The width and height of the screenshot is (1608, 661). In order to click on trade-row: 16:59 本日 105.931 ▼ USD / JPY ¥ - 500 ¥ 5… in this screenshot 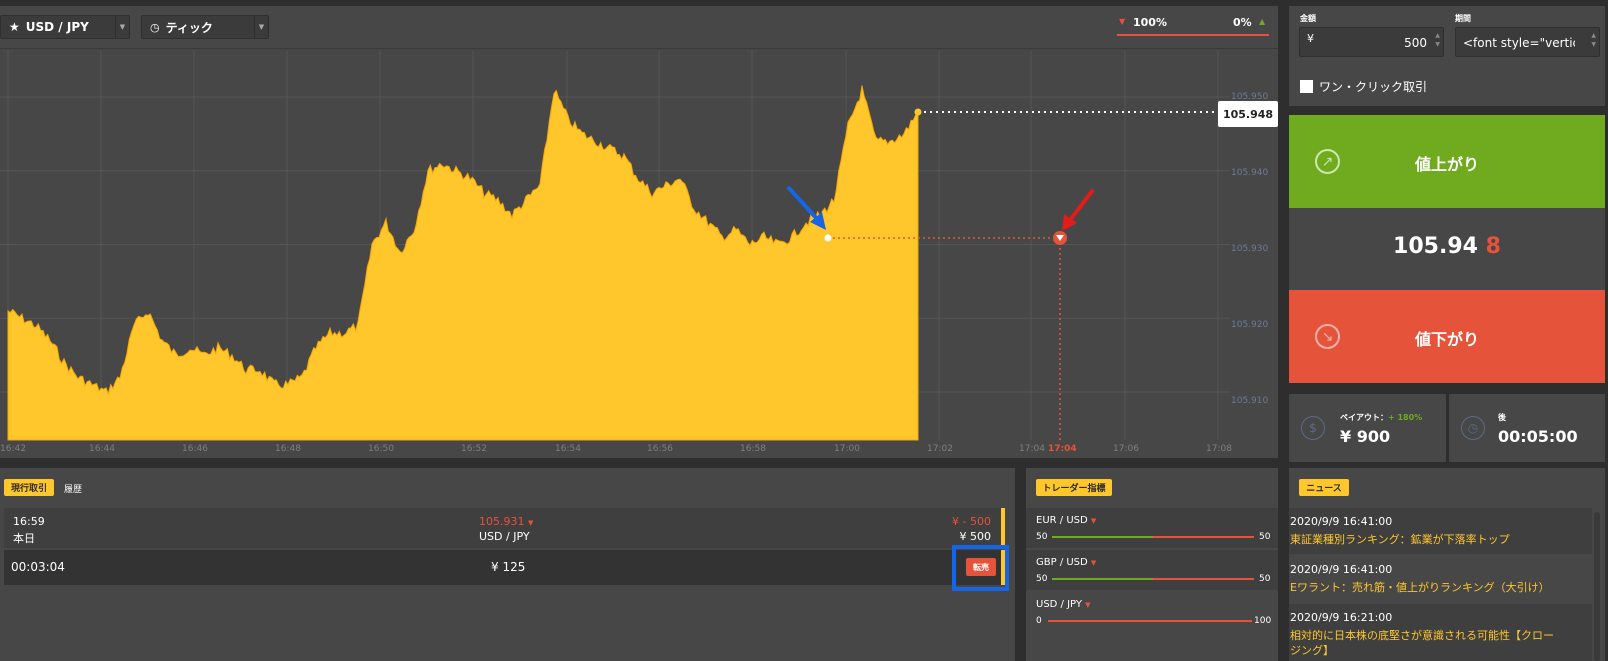, I will do `click(504, 528)`.